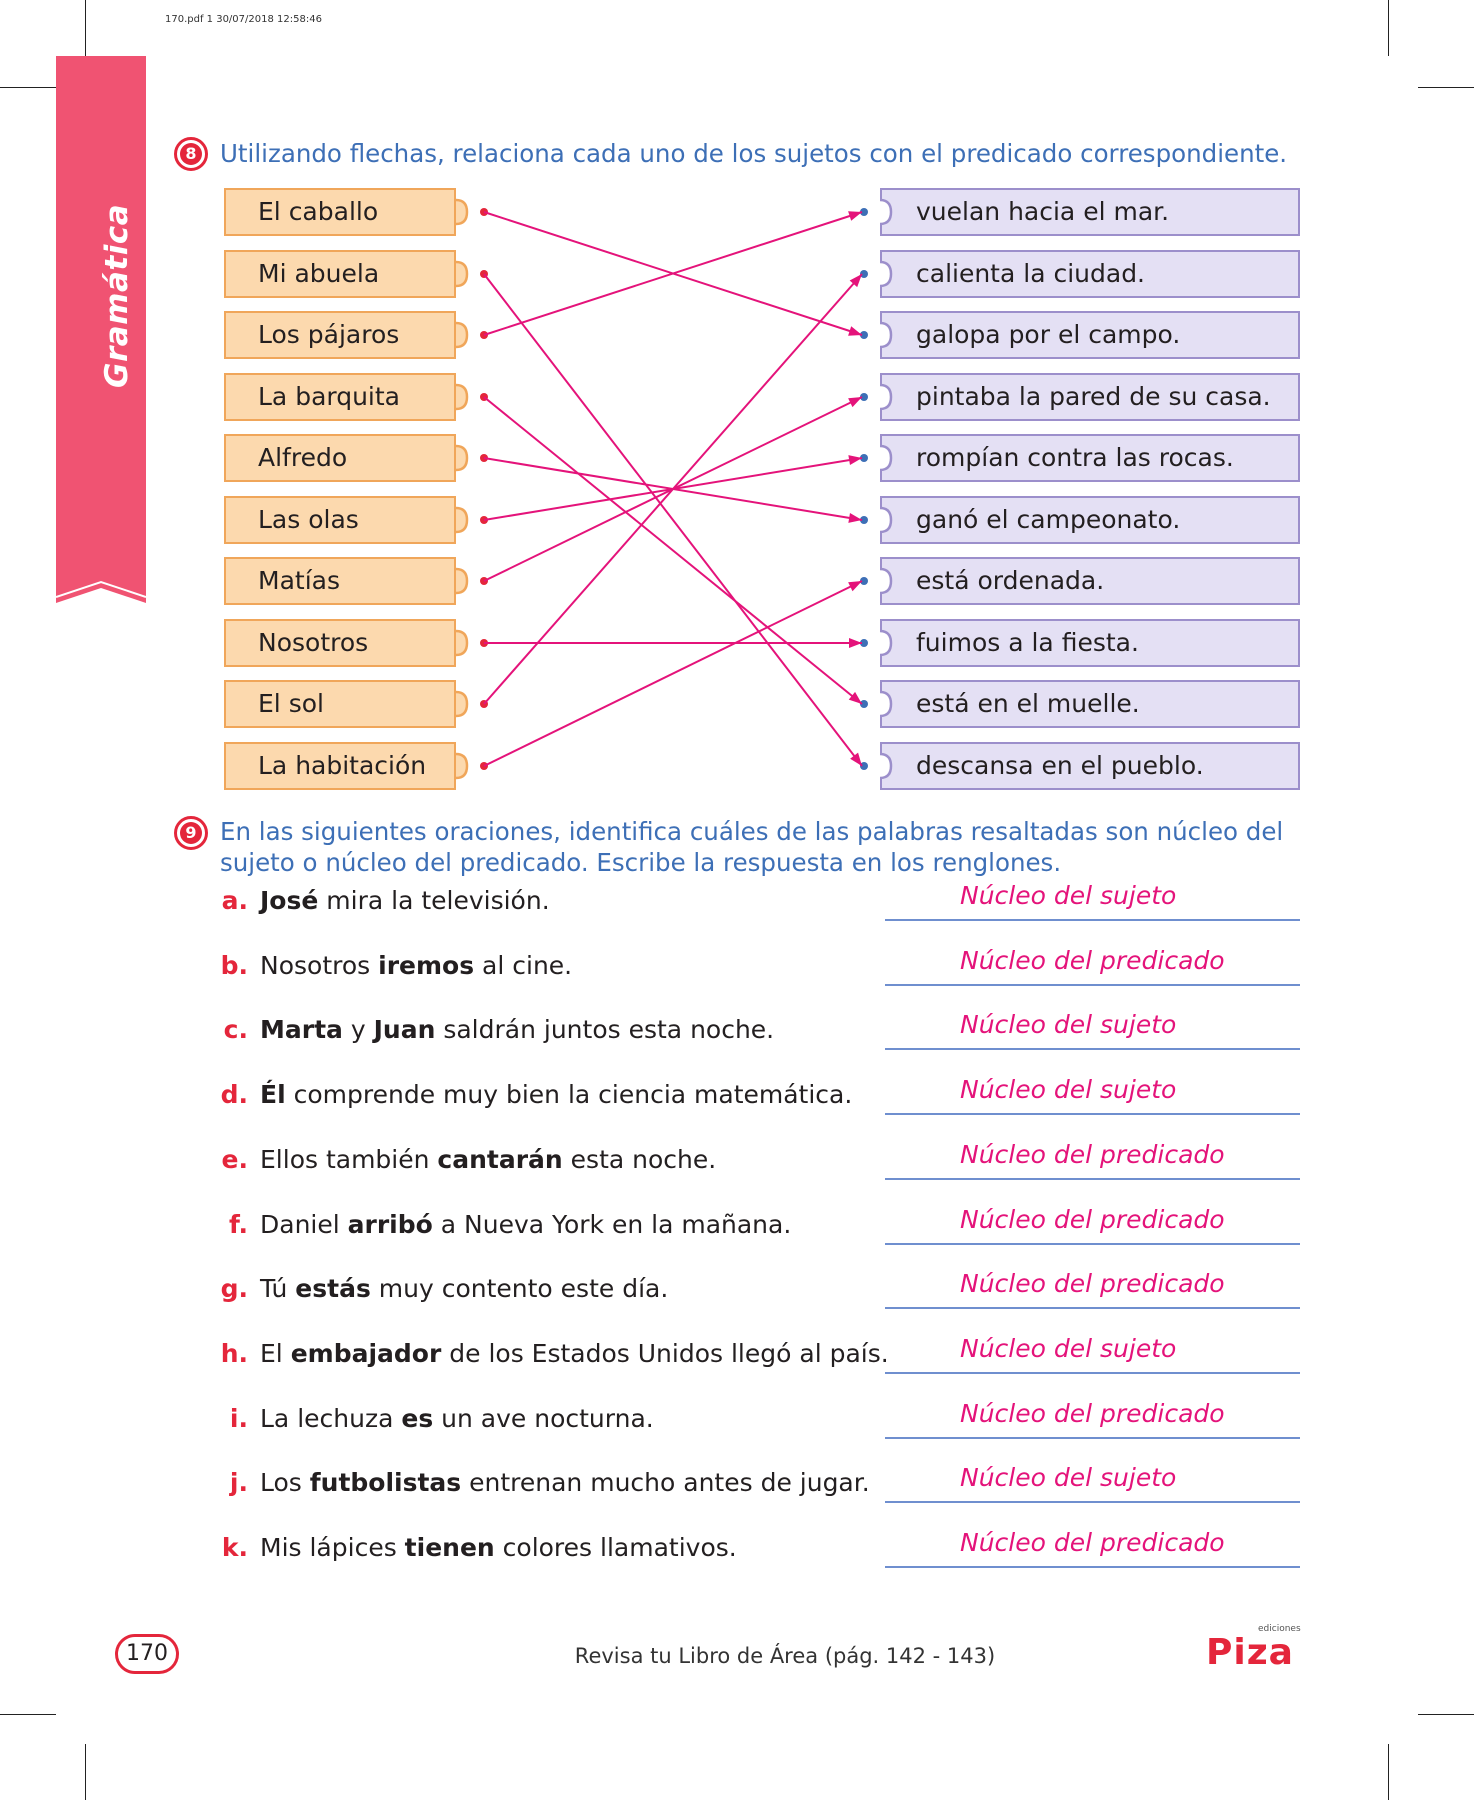 This screenshot has width=1474, height=1800. Describe the element at coordinates (500, 1159) in the screenshot. I see `highlighted-word: cantarán` at that location.